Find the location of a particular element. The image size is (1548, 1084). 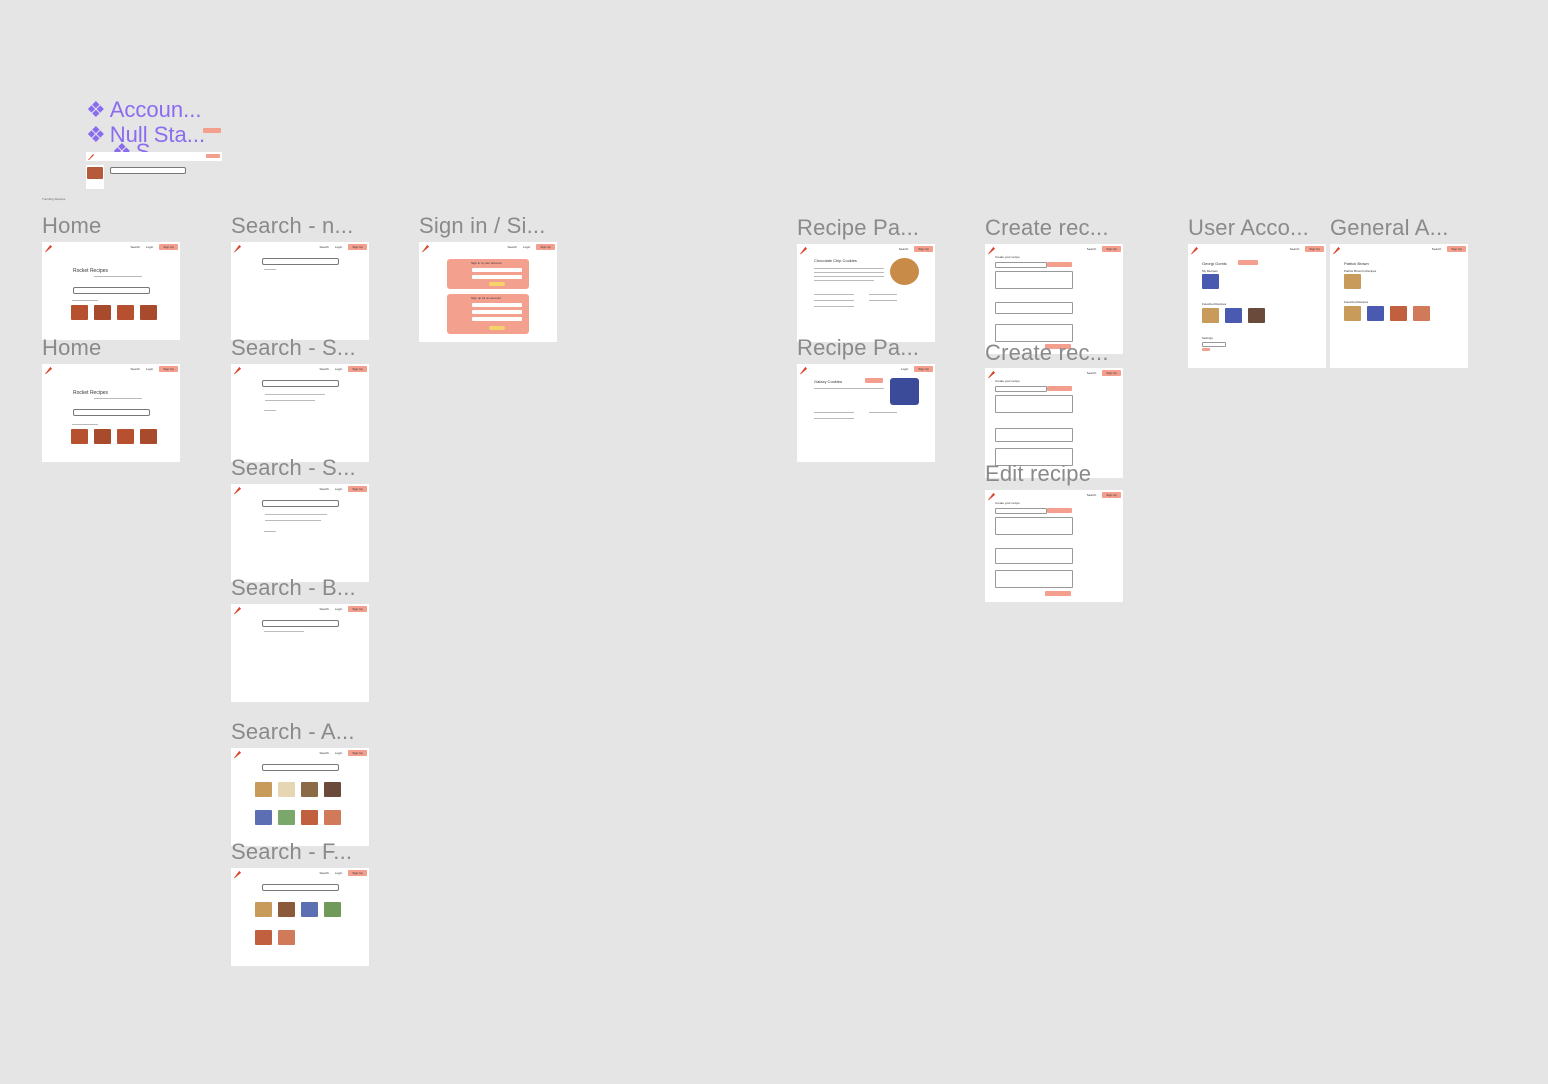

frame-recipe-1: Search Sign Up Chocolate Chip Cookies is located at coordinates (866, 293).